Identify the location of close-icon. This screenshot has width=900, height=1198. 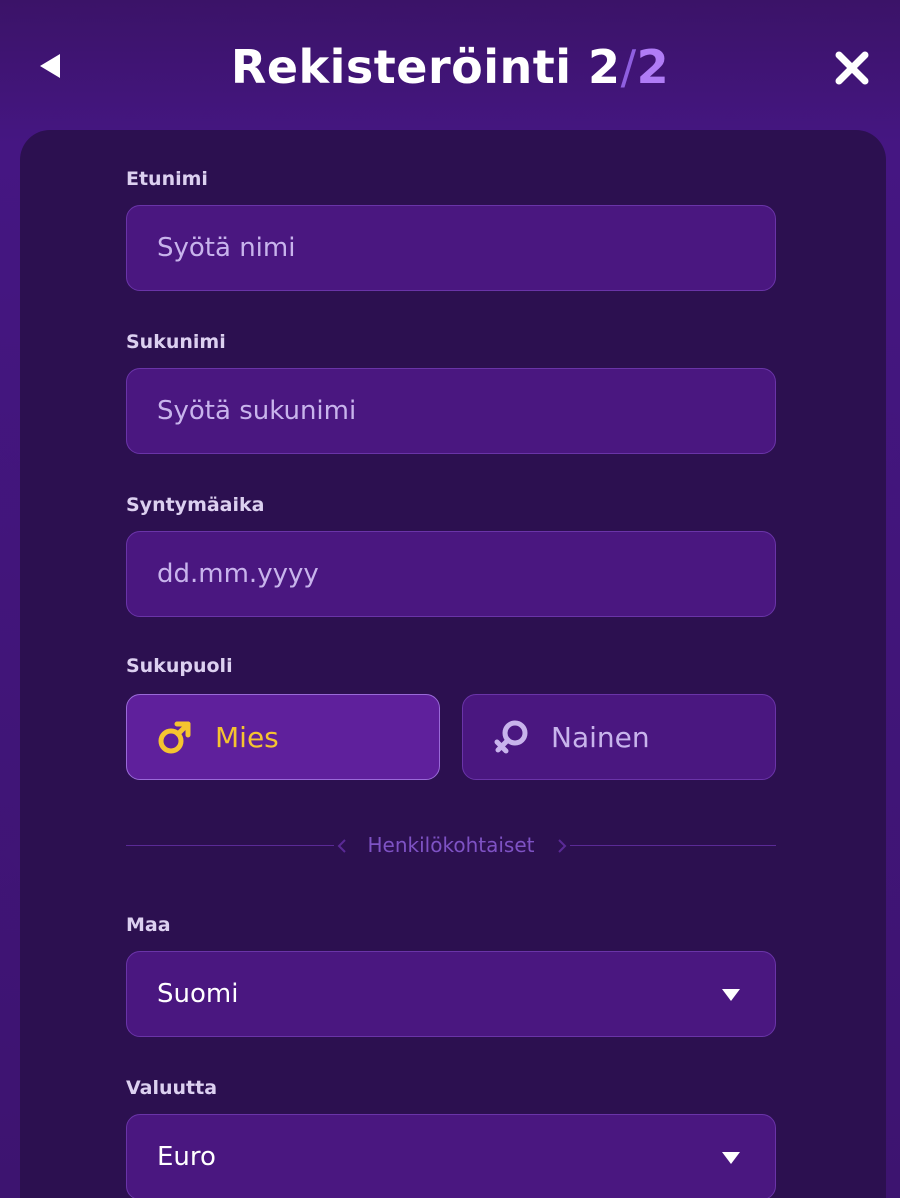
(852, 68).